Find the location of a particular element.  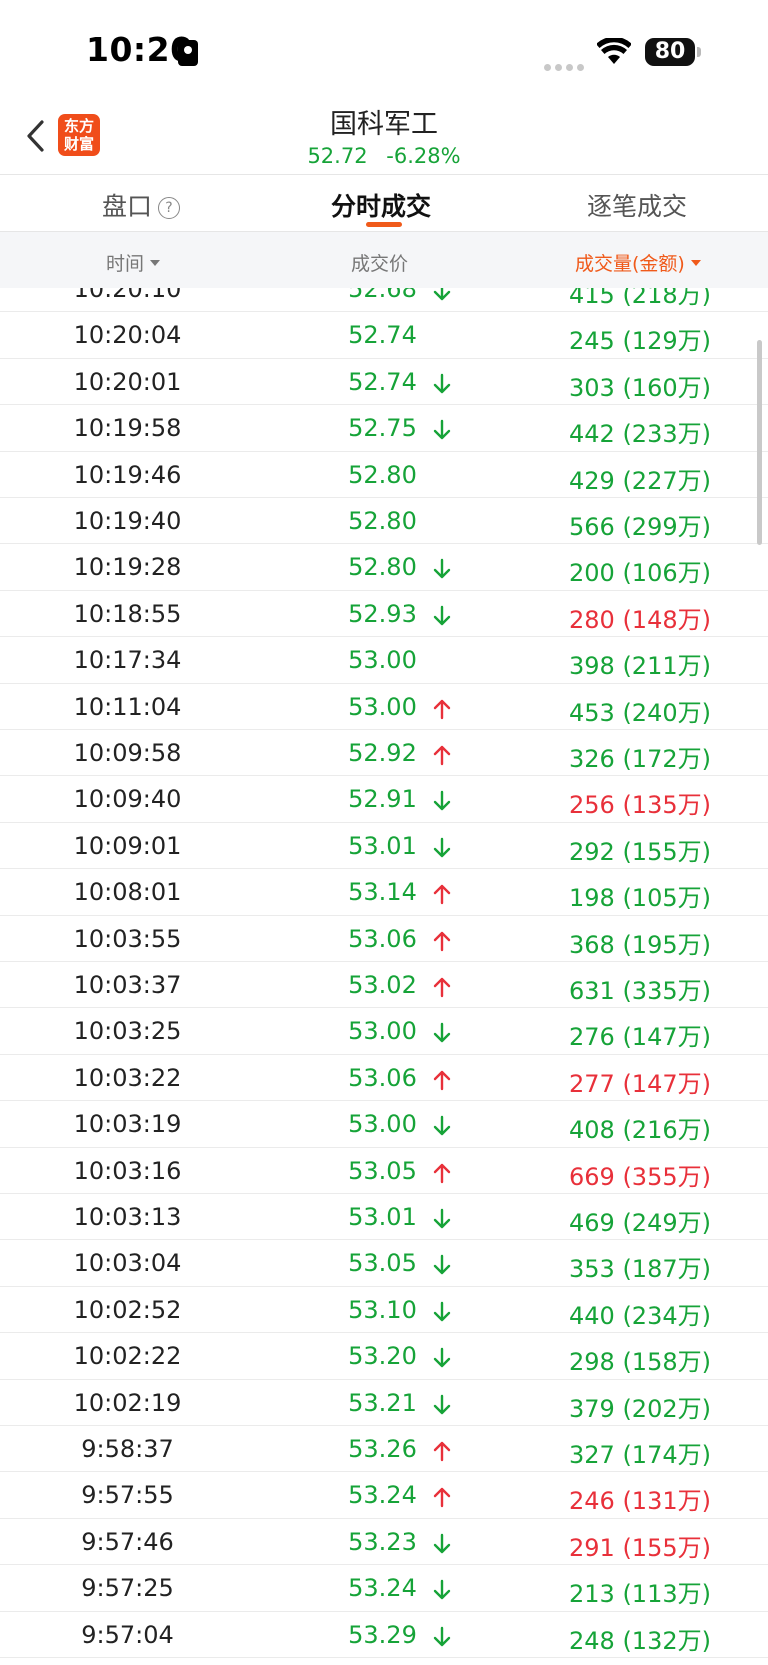

trade-time: 9:57:46 is located at coordinates (127, 1541).